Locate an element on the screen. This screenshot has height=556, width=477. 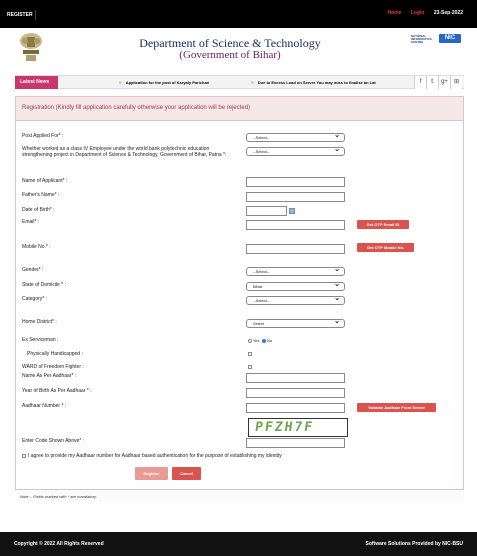
nic-logo: NATIONAL INFORMATICS CENTRE NIC is located at coordinates (436, 39).